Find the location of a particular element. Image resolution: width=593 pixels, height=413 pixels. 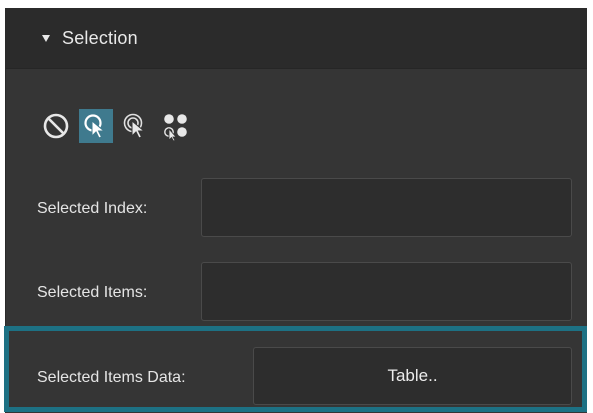

section-title: Selection is located at coordinates (100, 37).